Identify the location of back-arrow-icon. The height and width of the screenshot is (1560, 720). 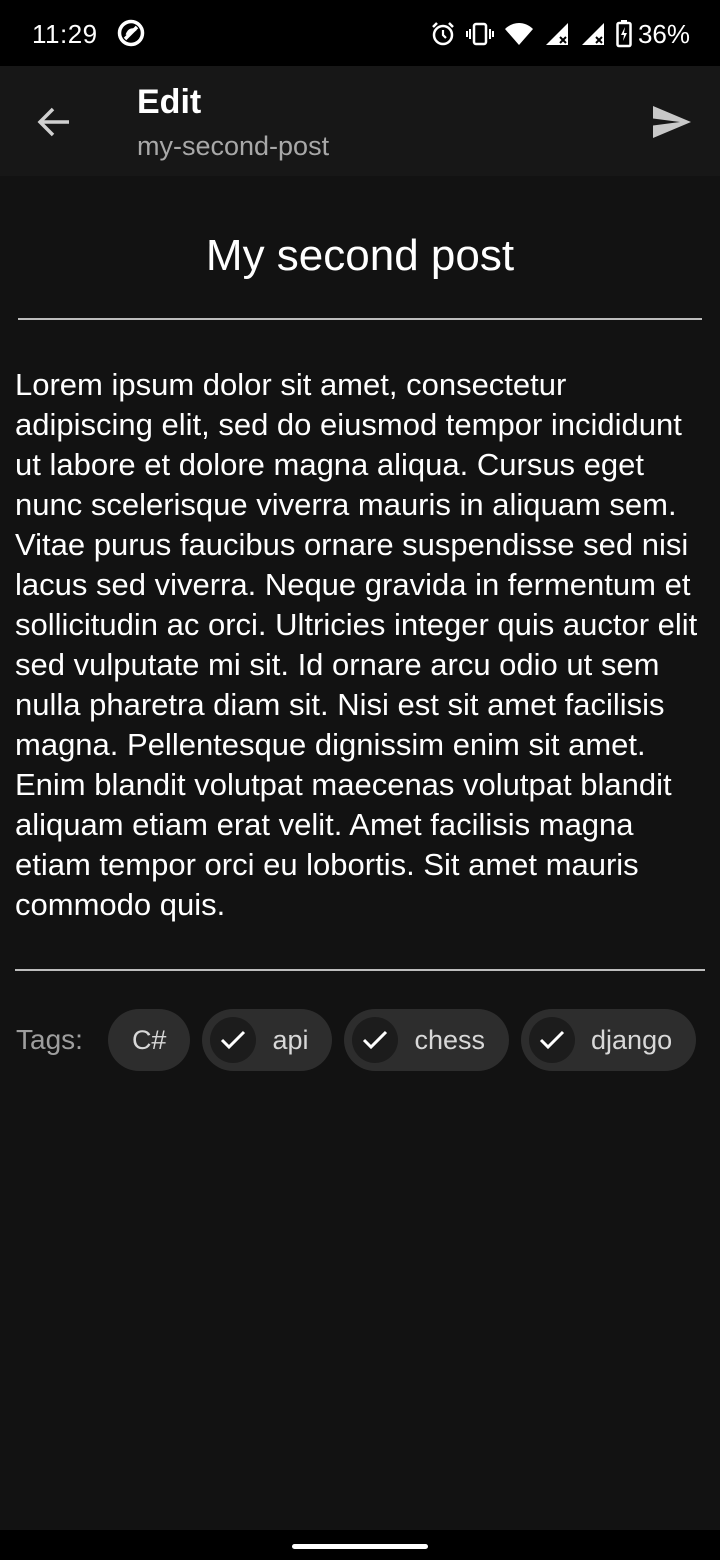
(53, 122).